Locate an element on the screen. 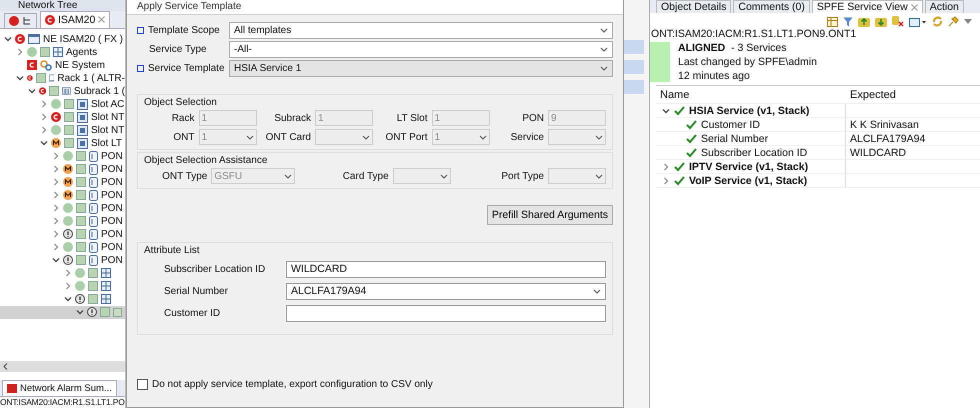 Image resolution: width=980 pixels, height=408 pixels. input-field: WILDCARD is located at coordinates (446, 269).